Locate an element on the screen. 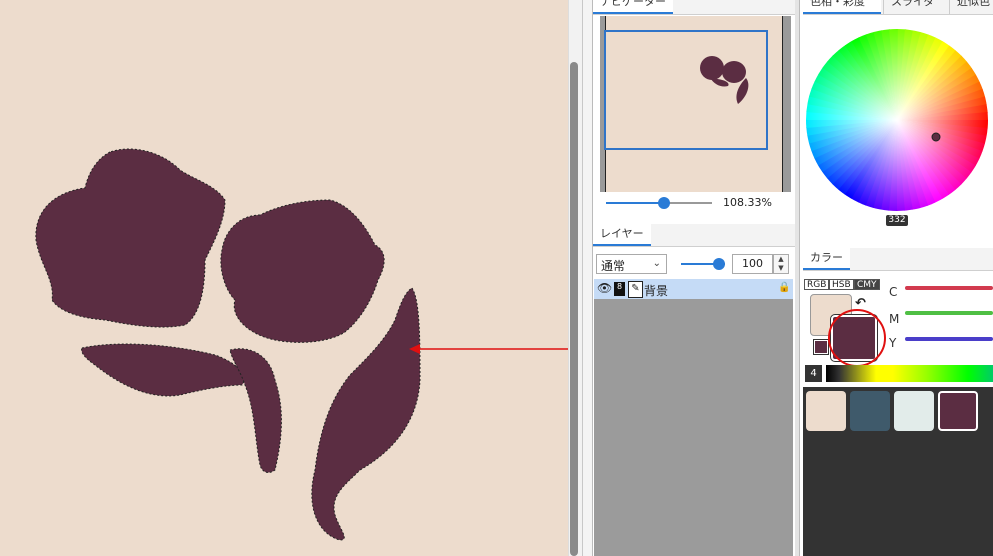 Image resolution: width=993 pixels, height=556 pixels. navigator-view-rectangle is located at coordinates (686, 90).